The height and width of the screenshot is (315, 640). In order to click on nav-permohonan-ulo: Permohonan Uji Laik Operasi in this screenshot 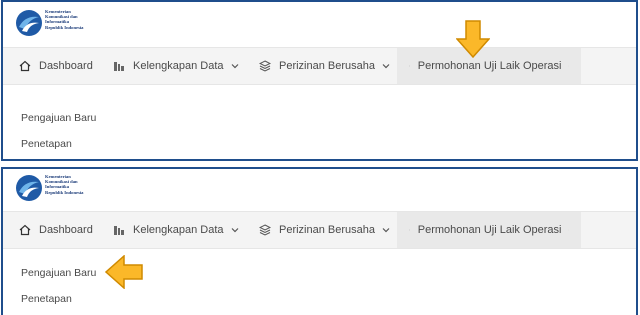, I will do `click(489, 230)`.